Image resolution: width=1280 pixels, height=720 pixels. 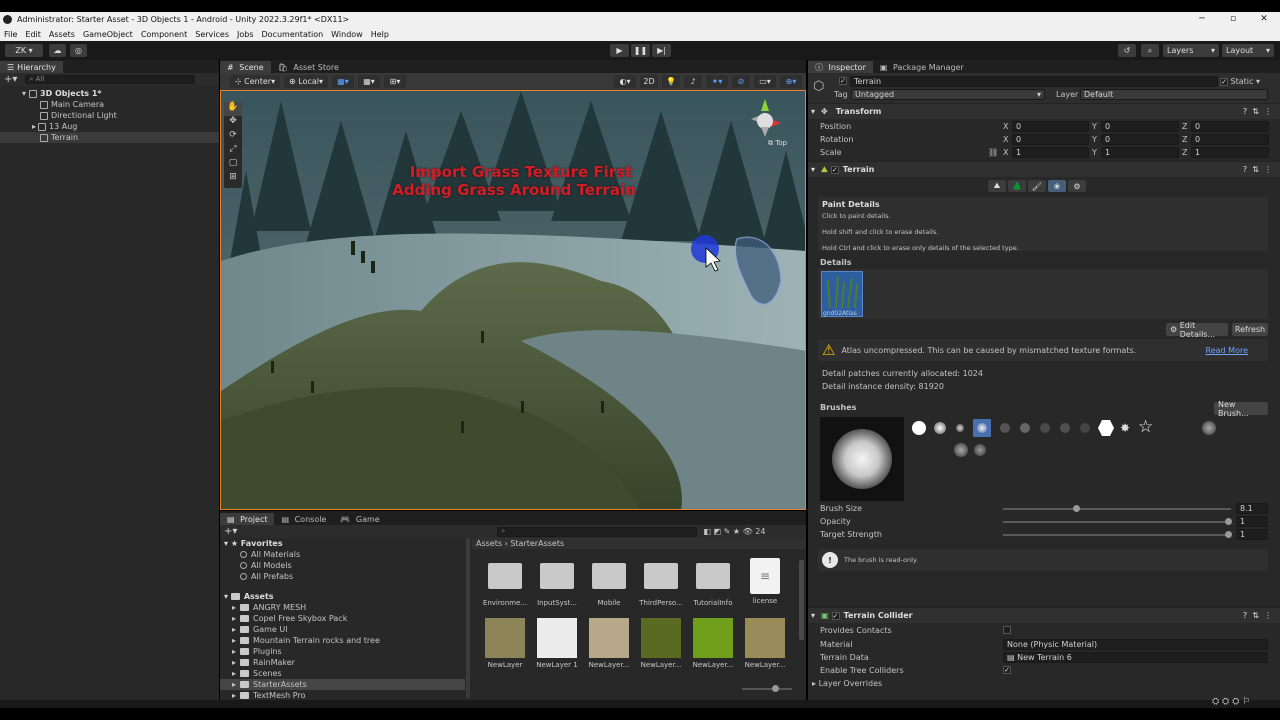 I want to click on camera-icon: ▭▾, so click(x=765, y=81).